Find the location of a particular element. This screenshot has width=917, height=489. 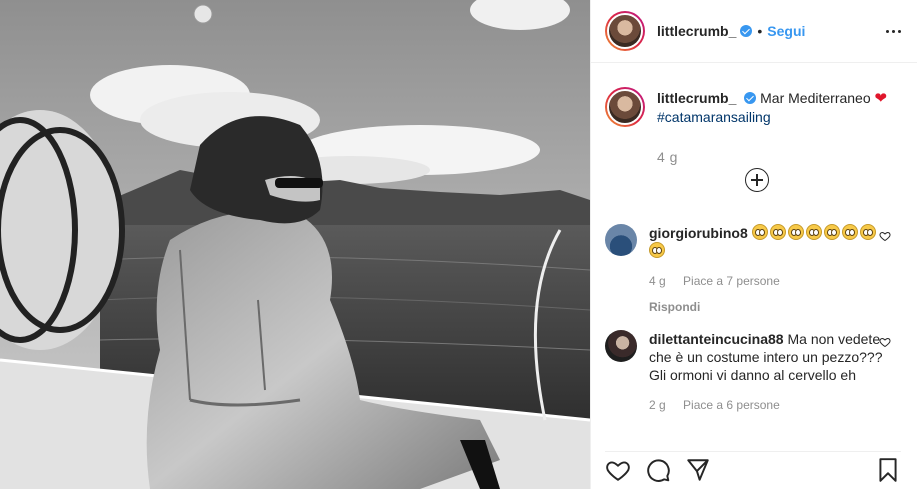

reply-button: Rispondi is located at coordinates (769, 307).